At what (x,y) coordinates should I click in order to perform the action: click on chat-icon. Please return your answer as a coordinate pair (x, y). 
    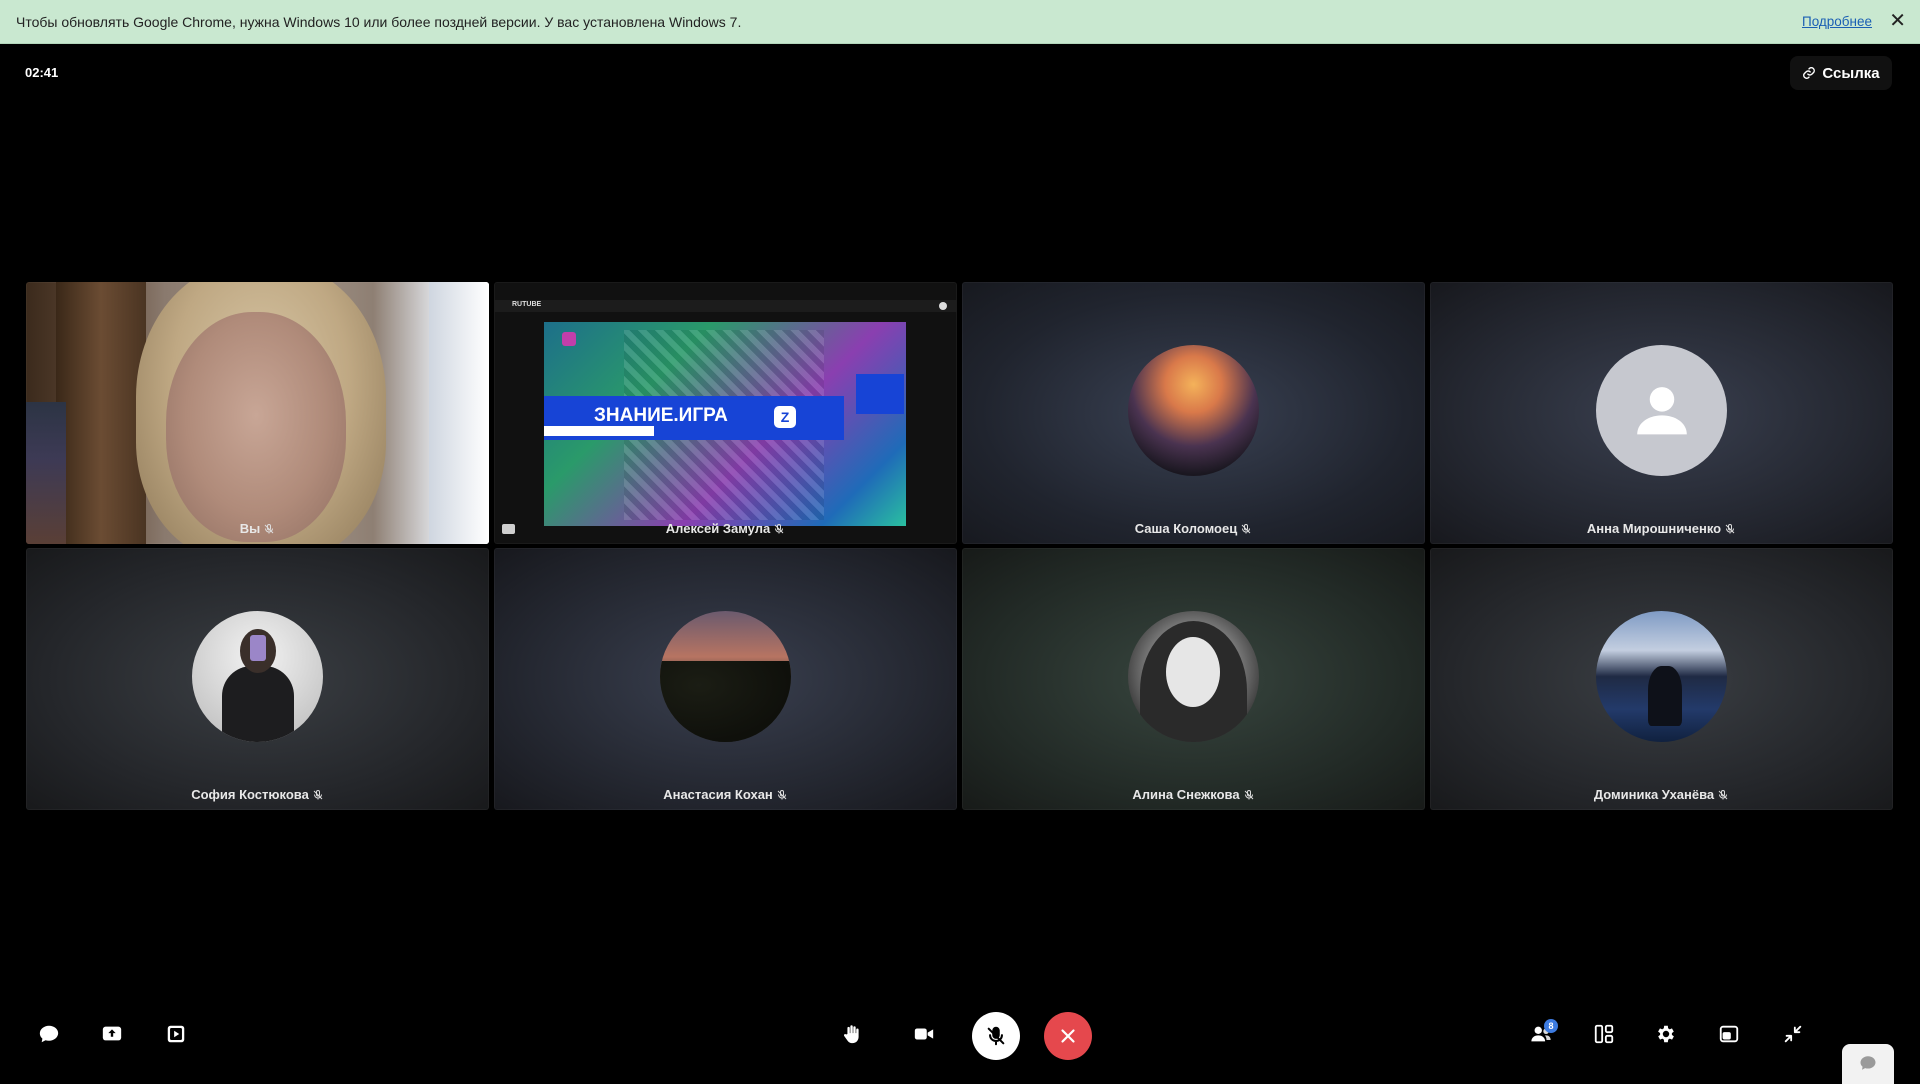
    Looking at the image, I should click on (49, 1034).